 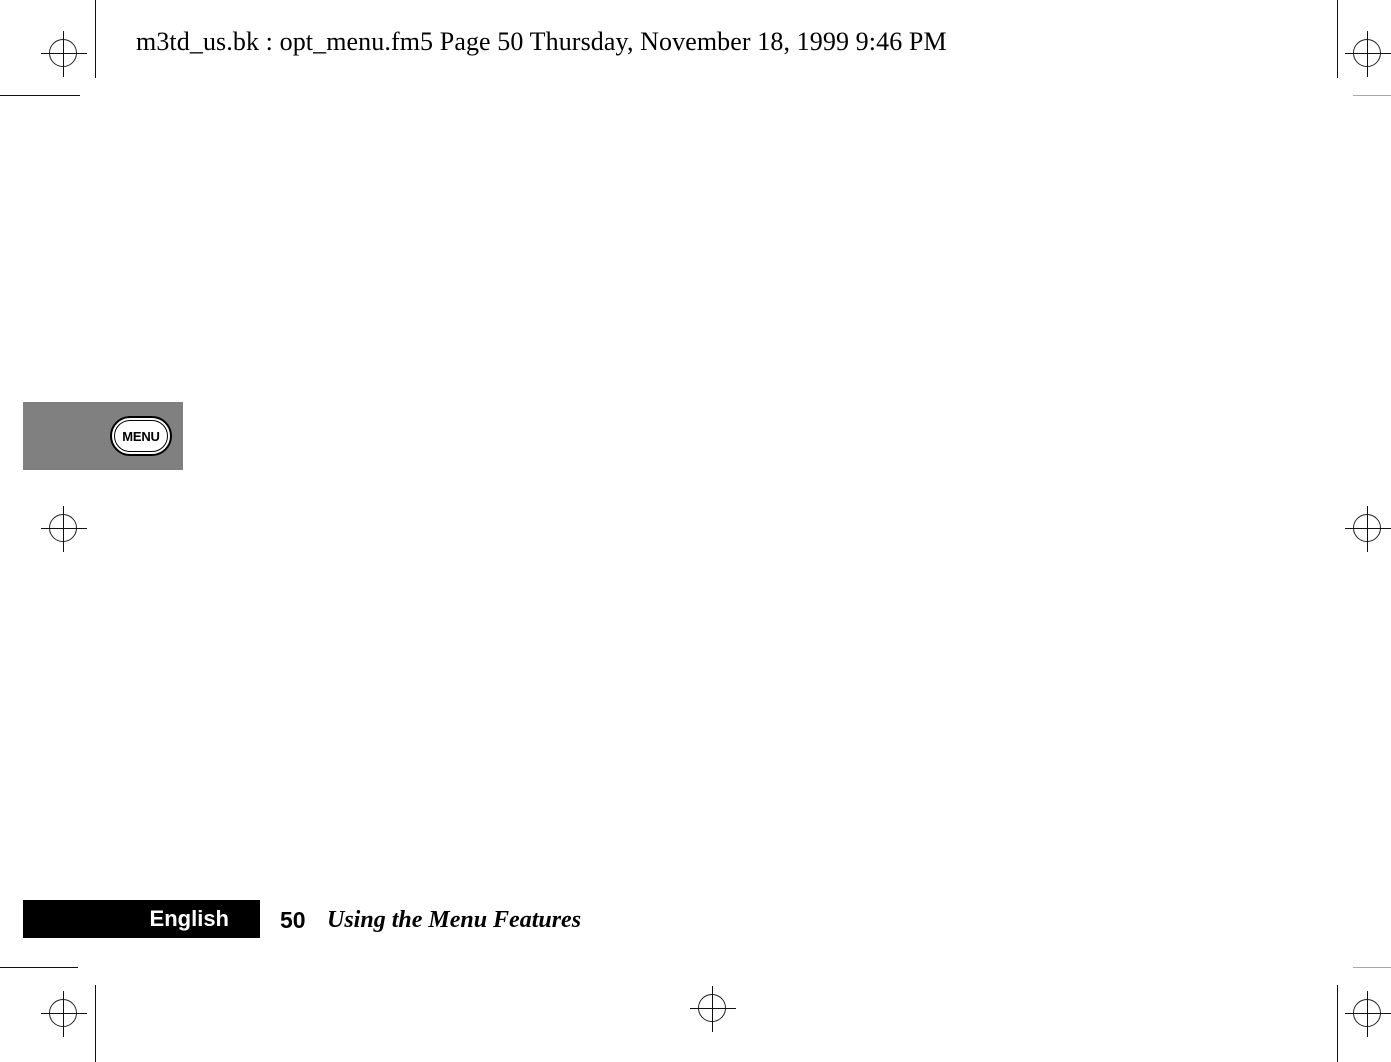 I want to click on registration-target-icon-top-right, so click(x=1368, y=54).